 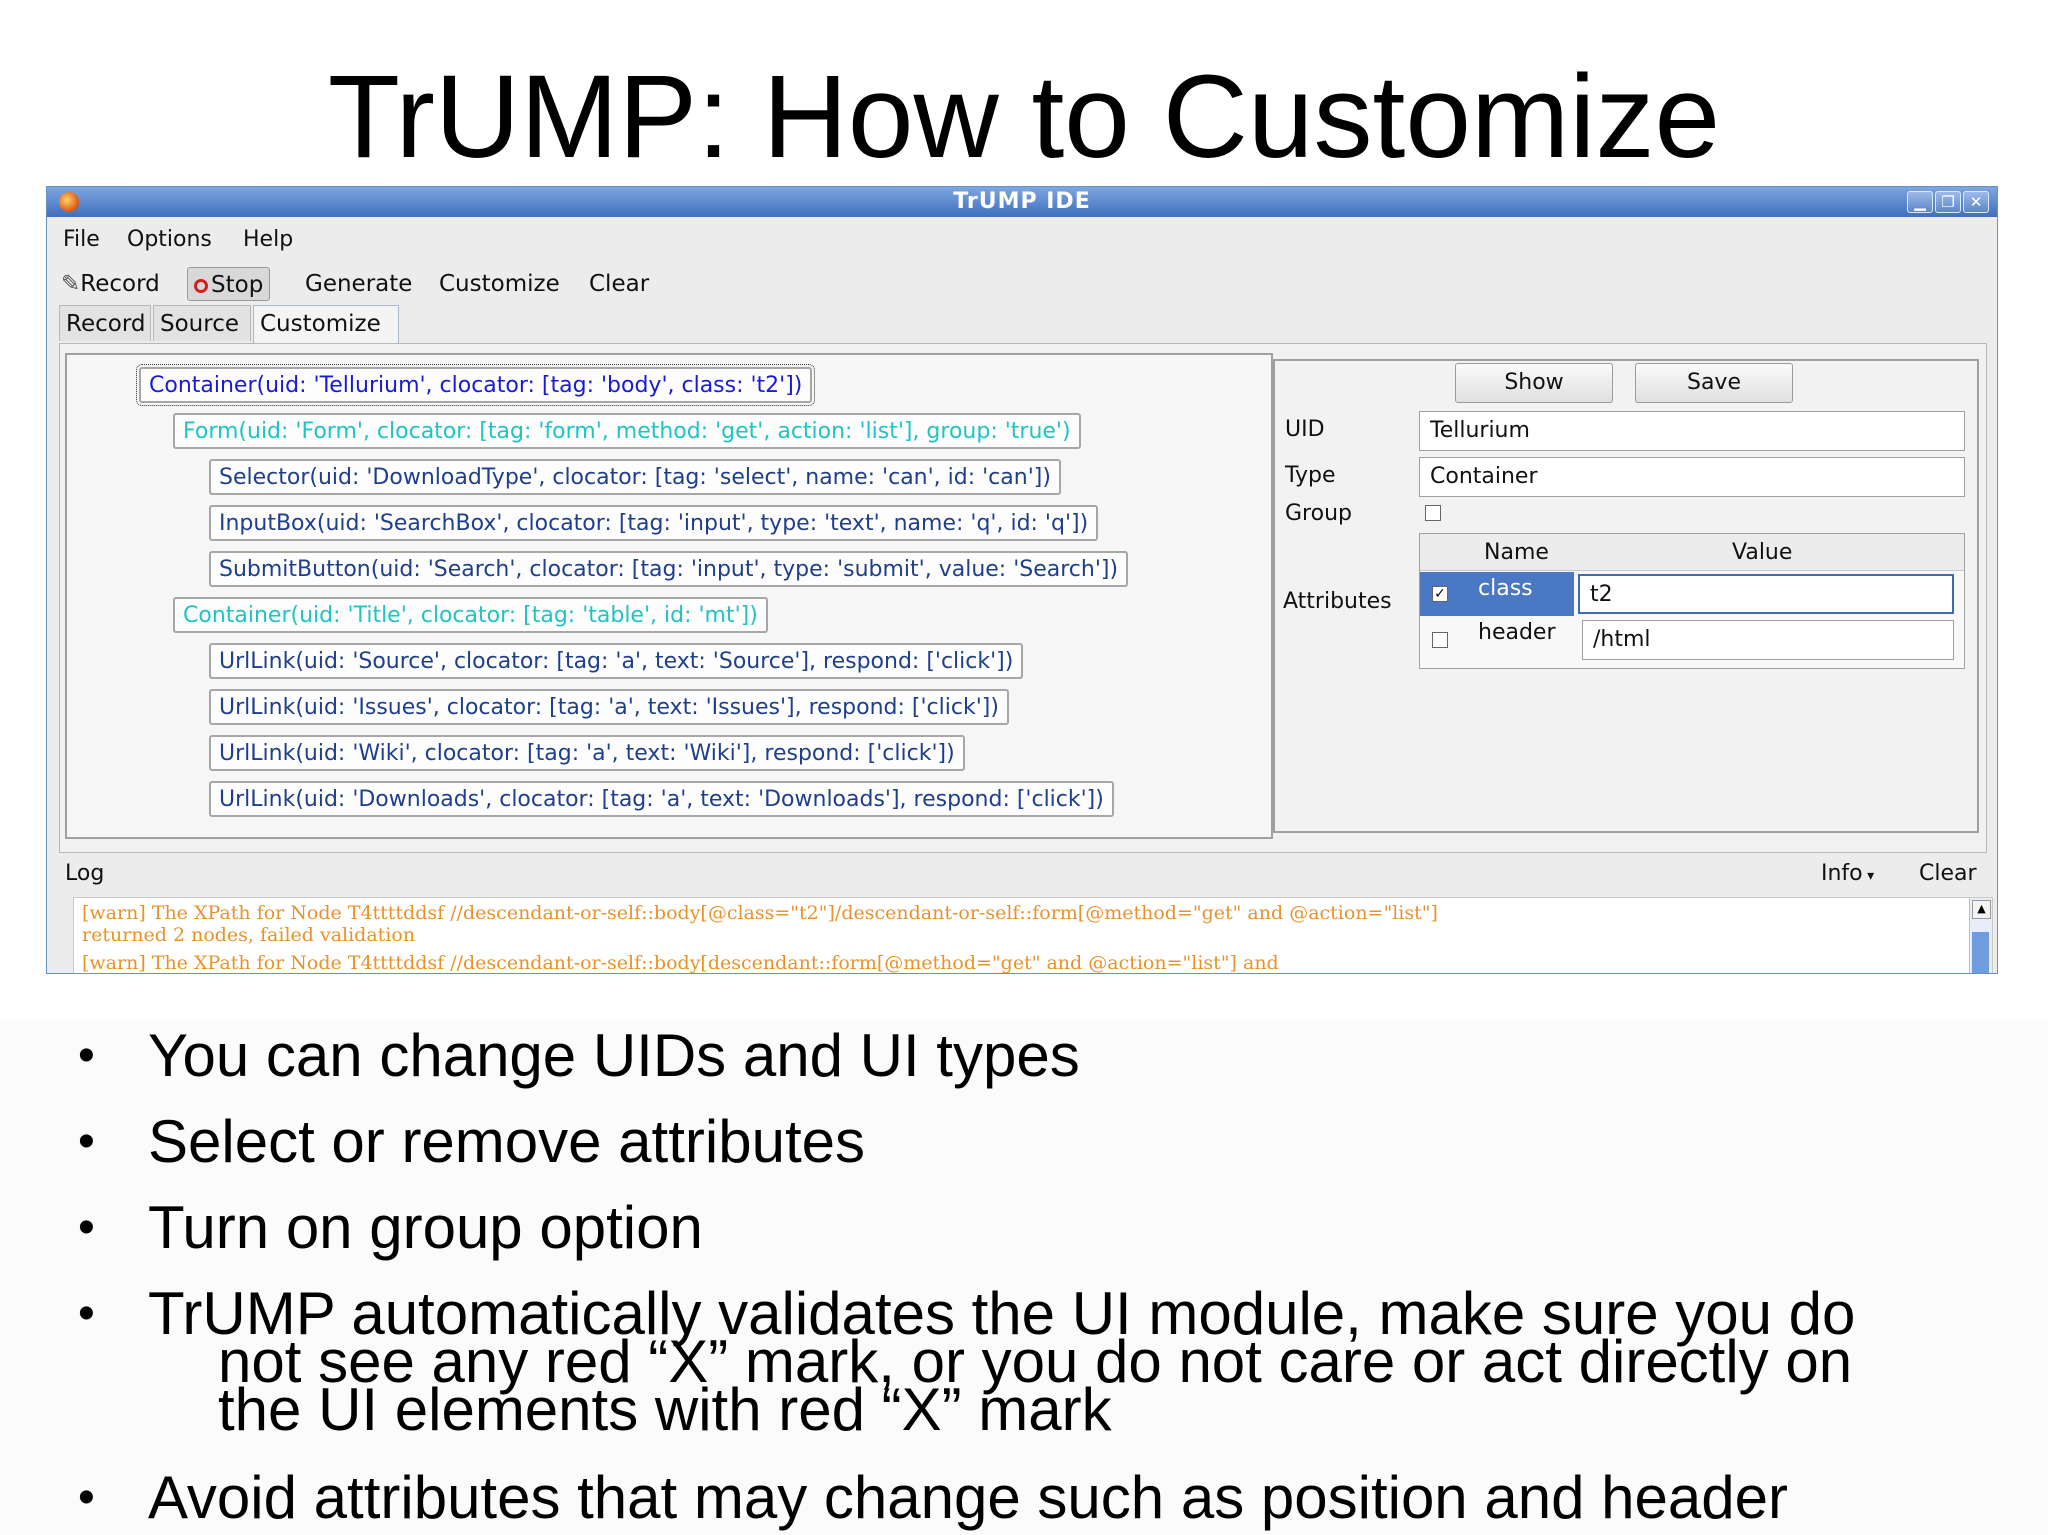 I want to click on window-titlebar: TrUMP IDE ▁ ❐ ✕, so click(x=1022, y=202).